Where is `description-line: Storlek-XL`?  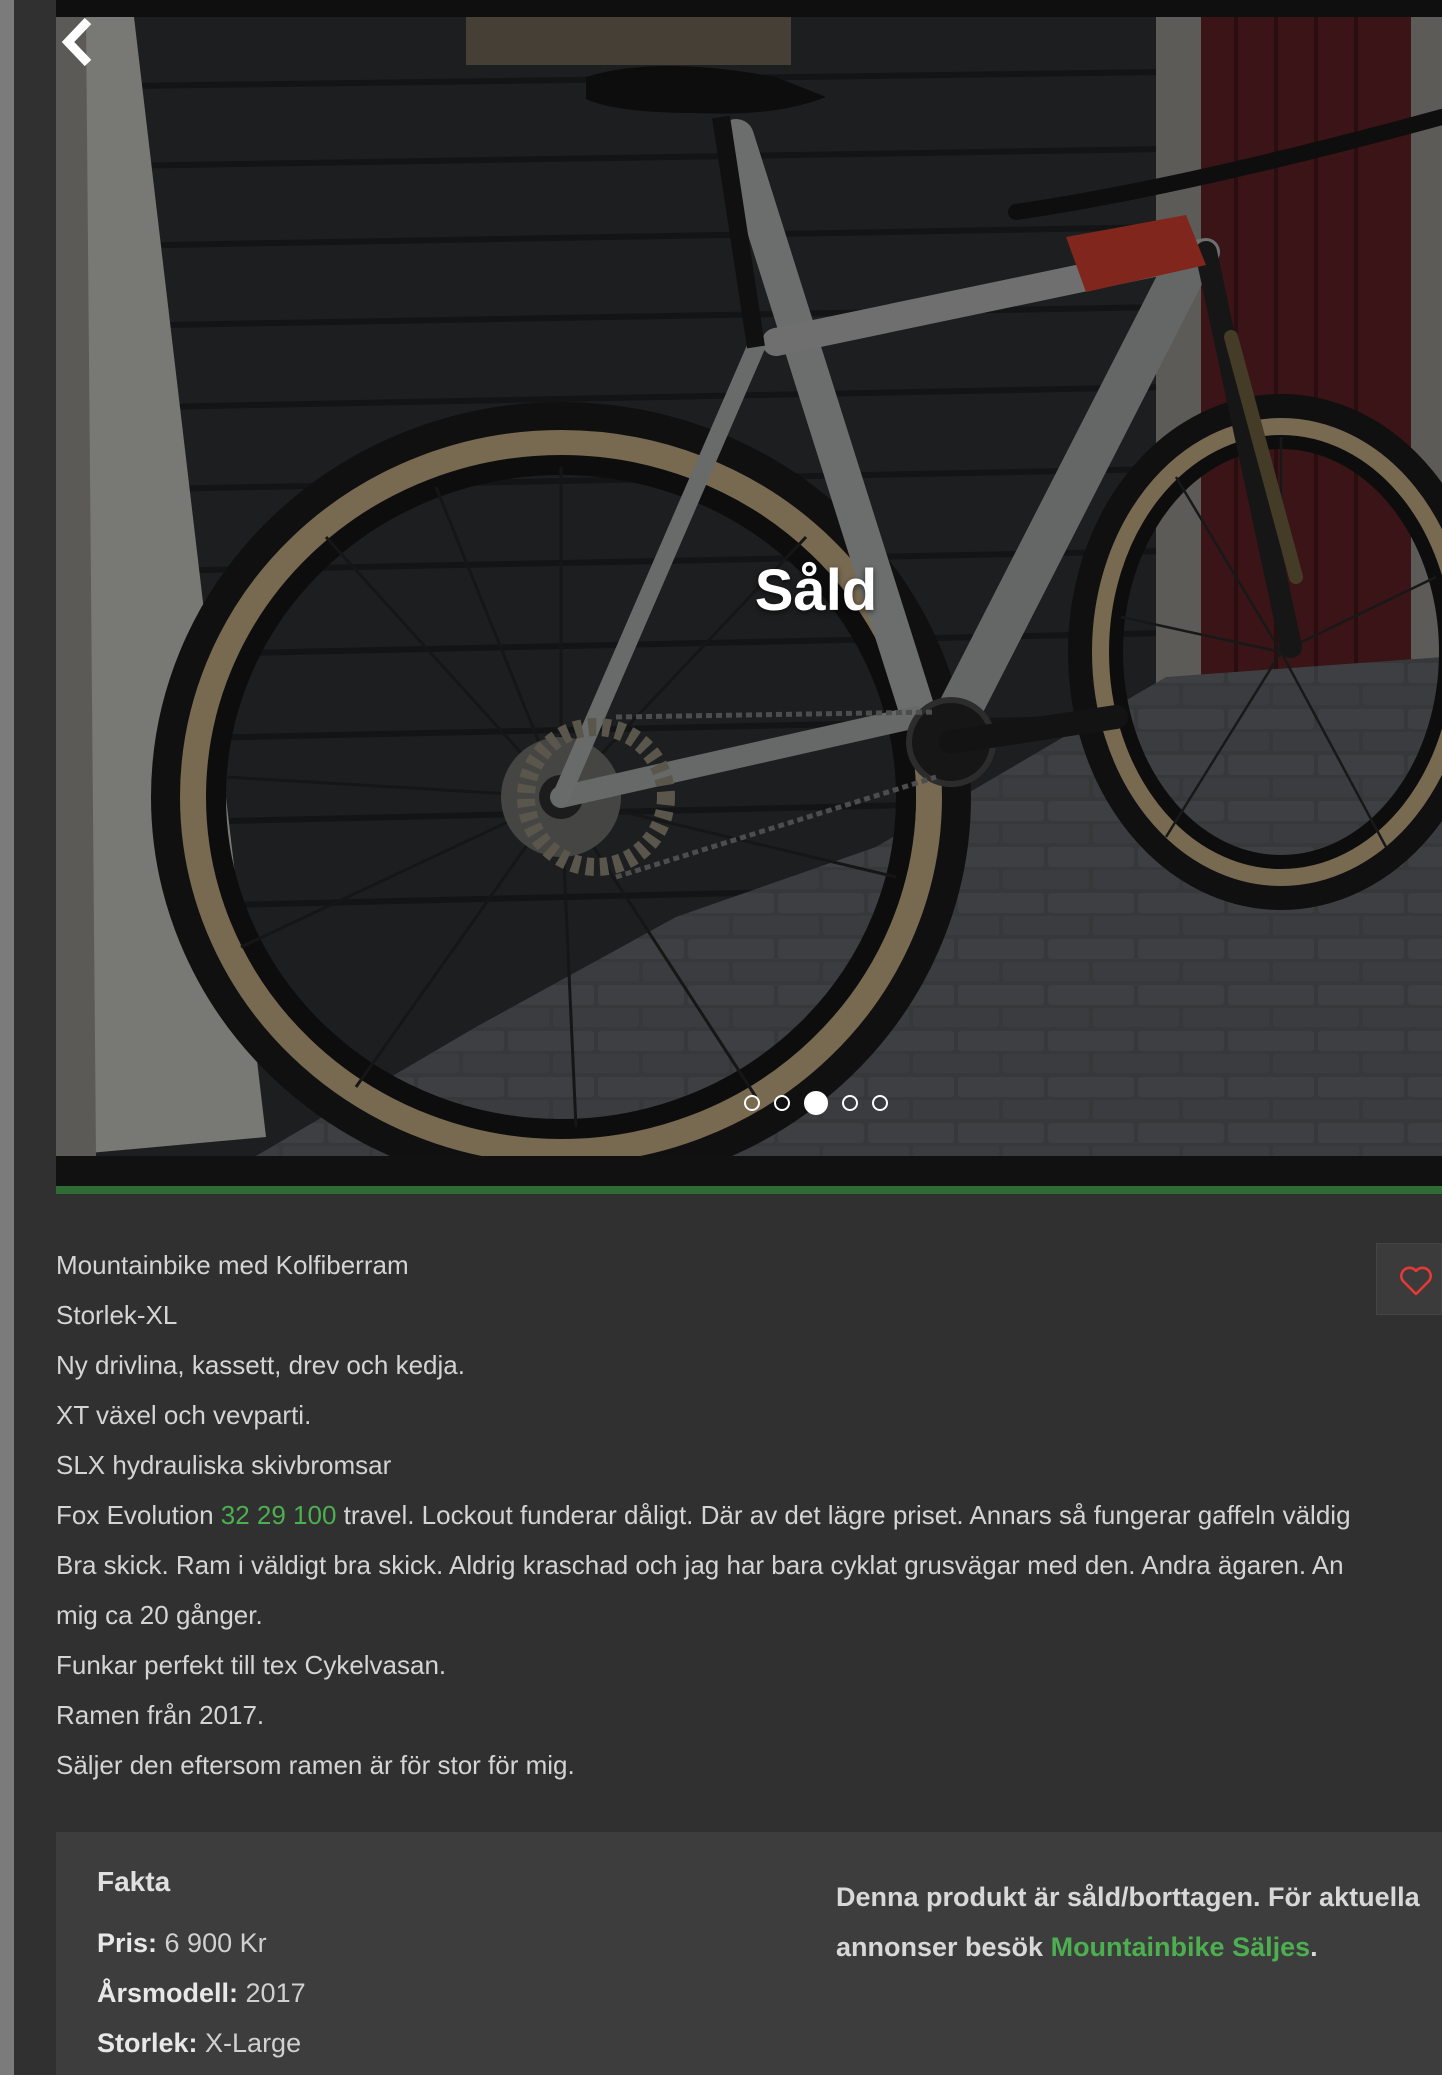 description-line: Storlek-XL is located at coordinates (117, 1315).